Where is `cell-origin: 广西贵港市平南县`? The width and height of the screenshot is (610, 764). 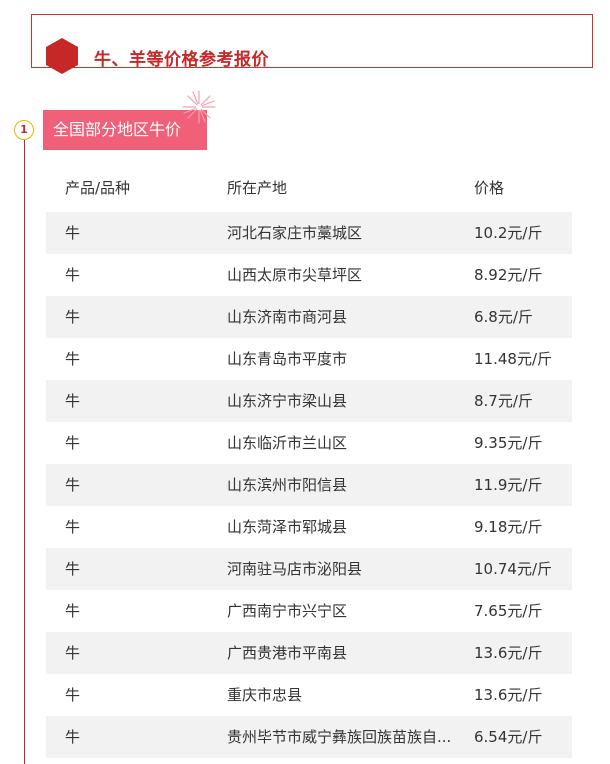
cell-origin: 广西贵港市平南县 is located at coordinates (287, 653).